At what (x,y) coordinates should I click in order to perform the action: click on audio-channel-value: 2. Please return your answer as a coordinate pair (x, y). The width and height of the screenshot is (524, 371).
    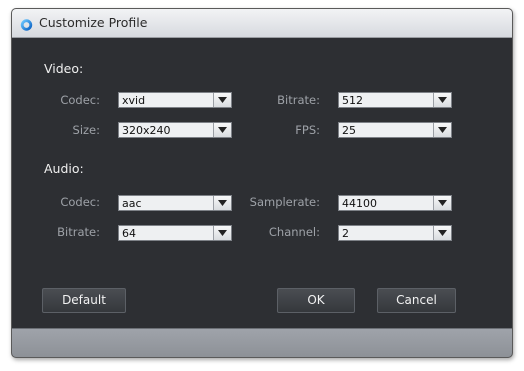
    Looking at the image, I should click on (345, 233).